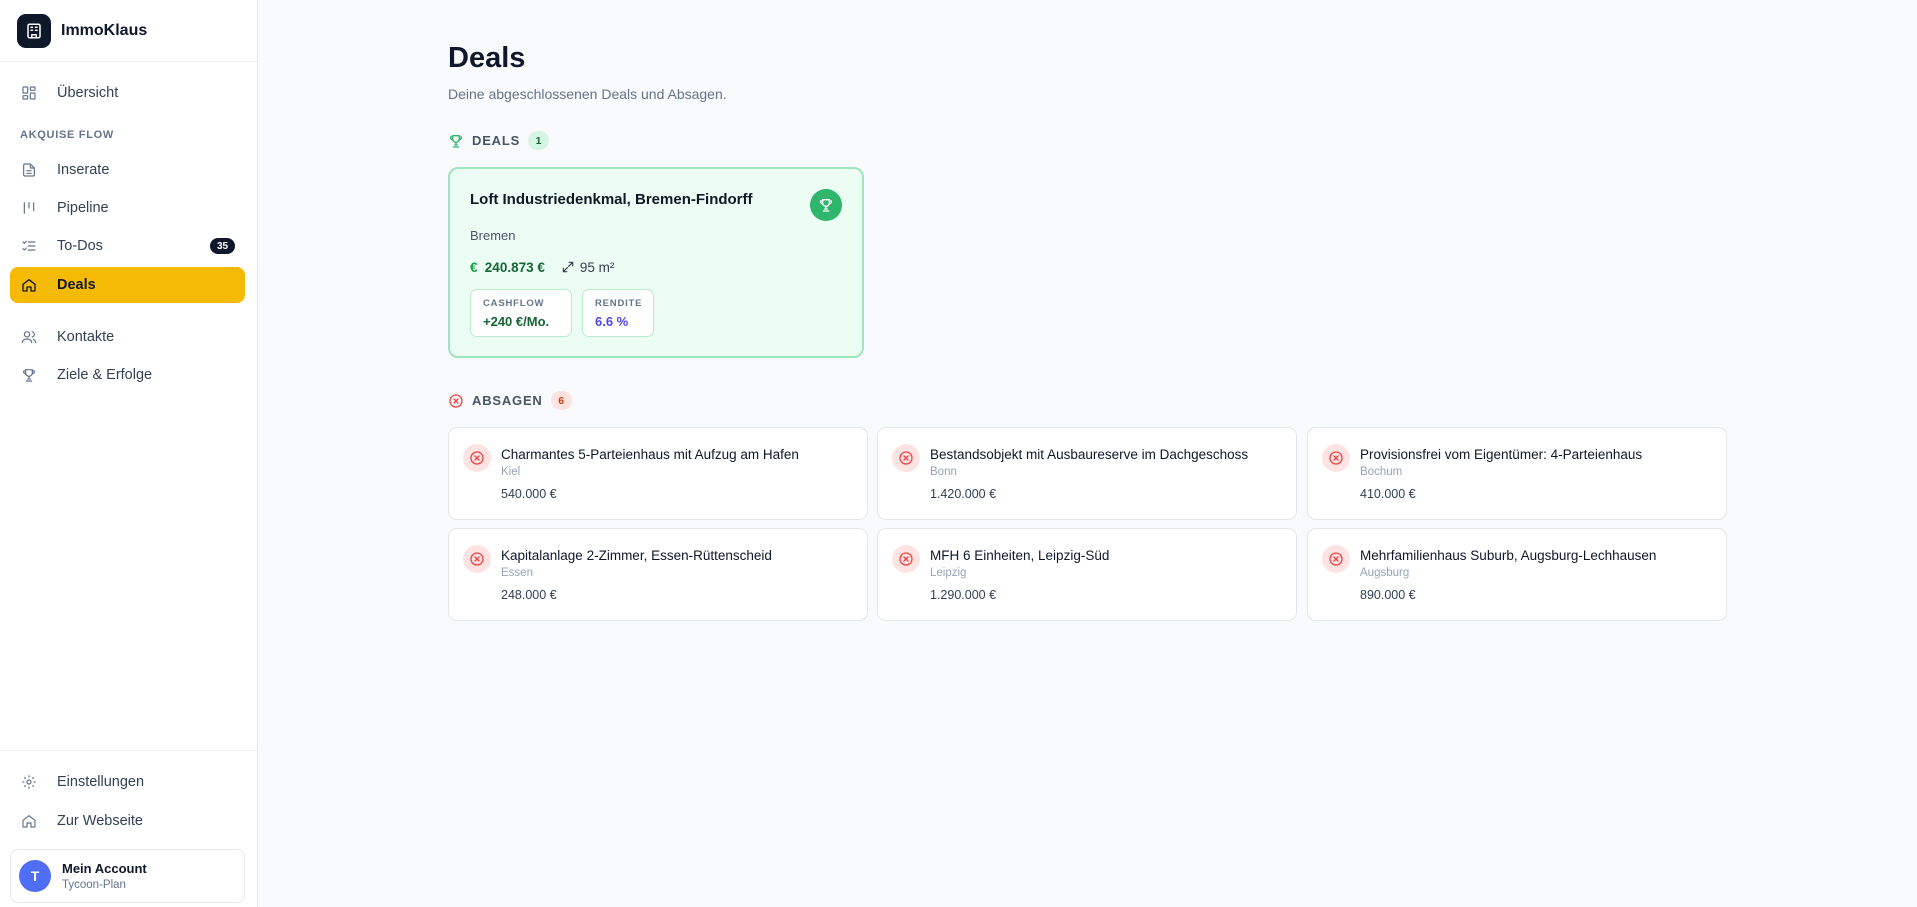 The height and width of the screenshot is (907, 1917). I want to click on rejections-count-badge: 6, so click(561, 400).